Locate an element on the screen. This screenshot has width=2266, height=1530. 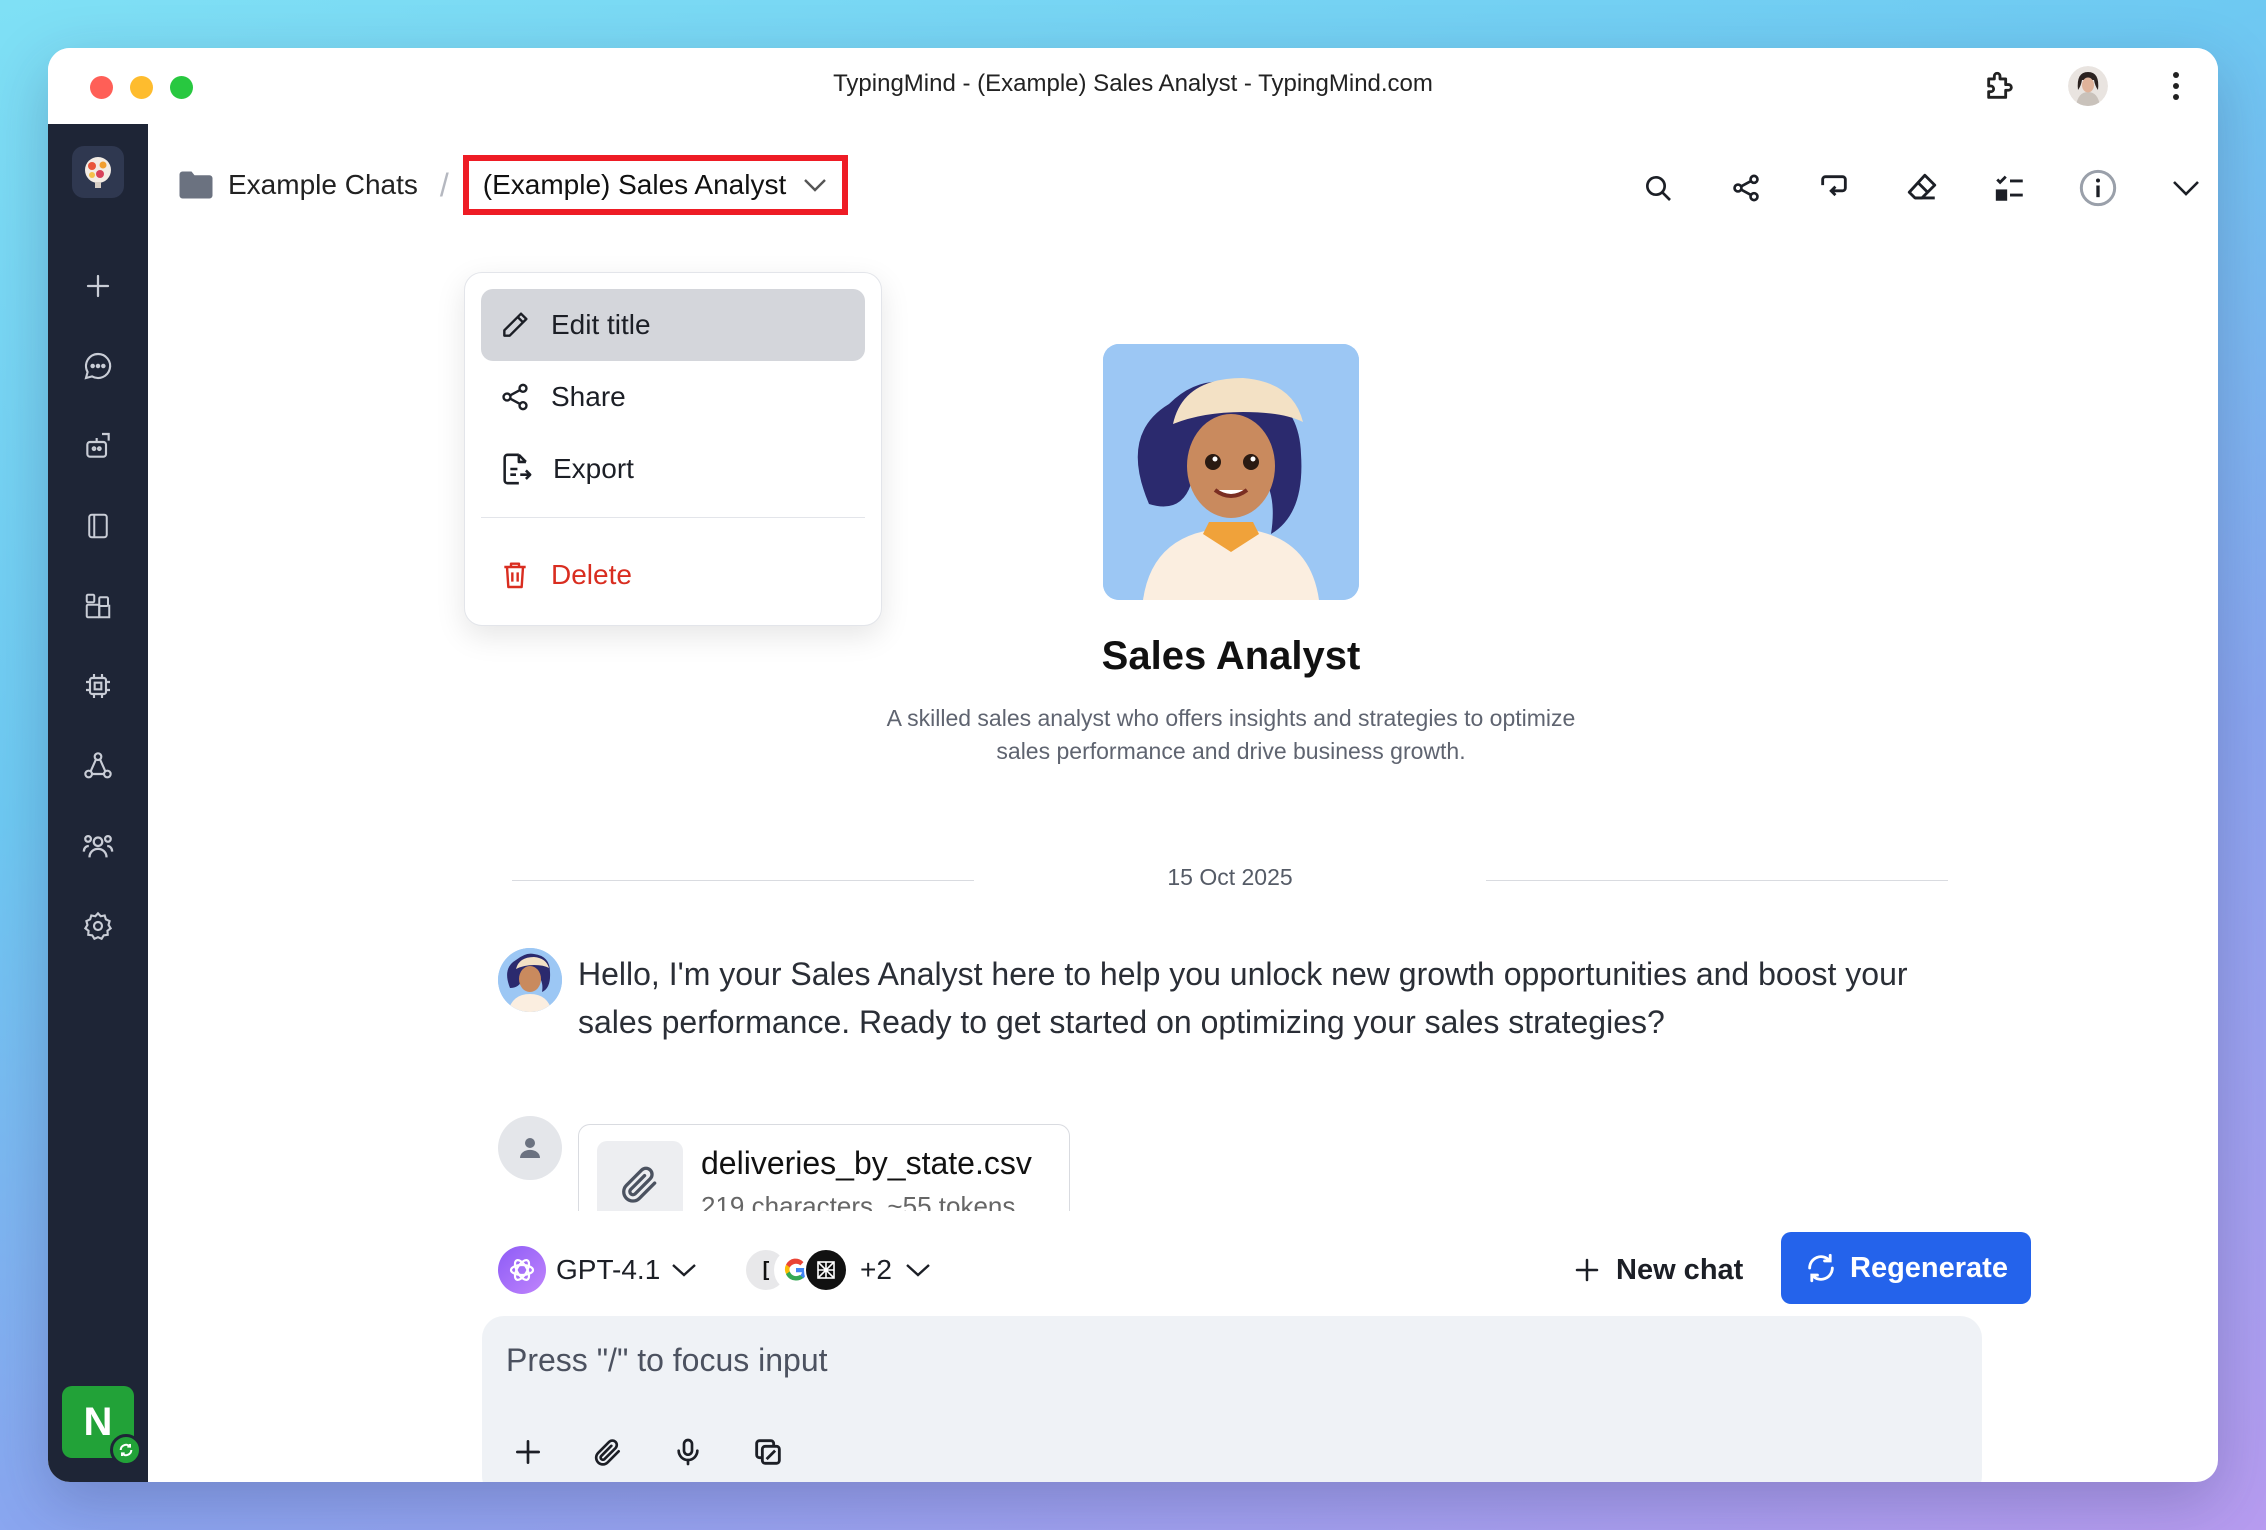
team-icon is located at coordinates (98, 846).